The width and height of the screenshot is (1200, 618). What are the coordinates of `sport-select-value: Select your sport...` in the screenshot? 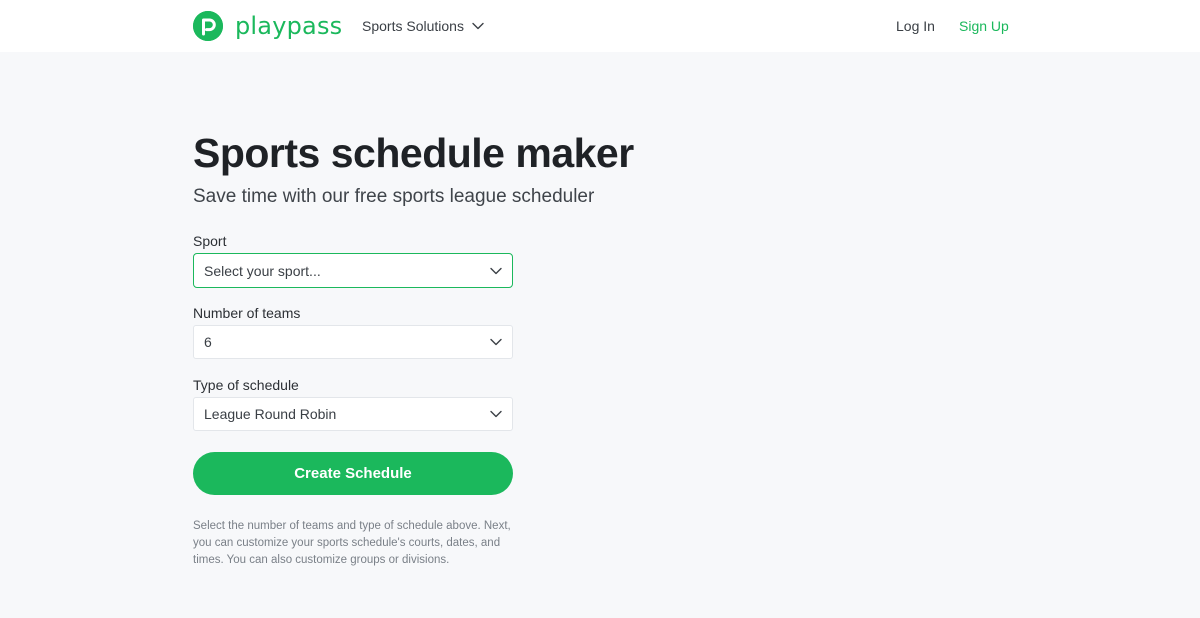 It's located at (262, 270).